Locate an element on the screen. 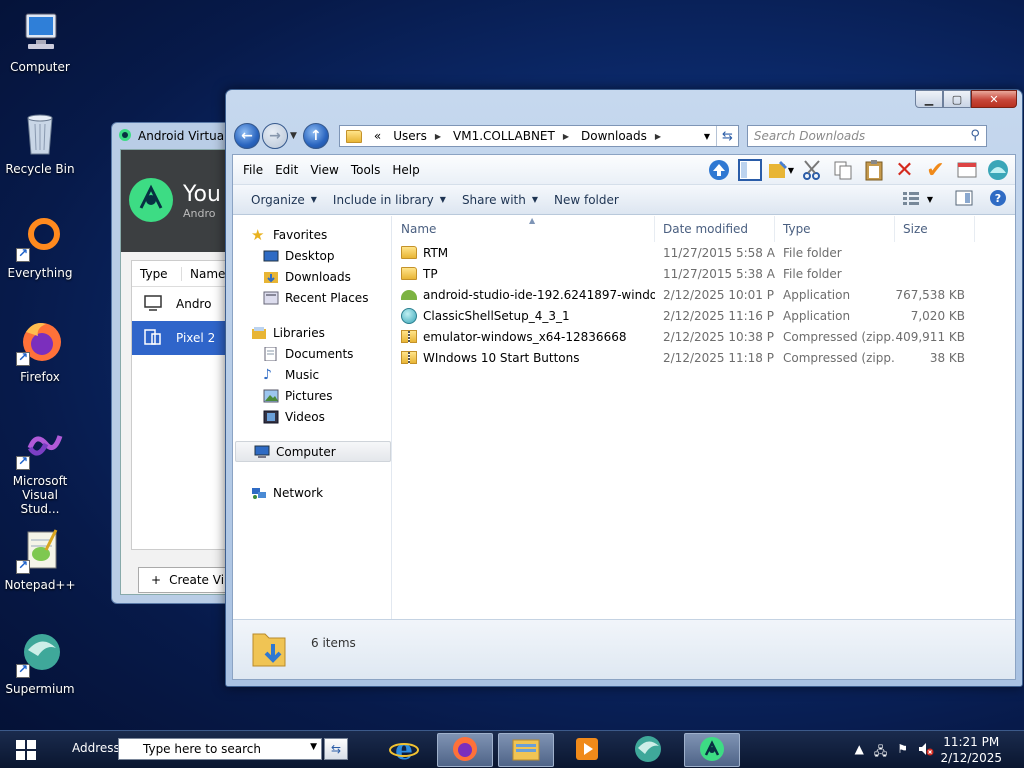 The width and height of the screenshot is (1024, 768). view-dropdown-icon: ▼ is located at coordinates (930, 199).